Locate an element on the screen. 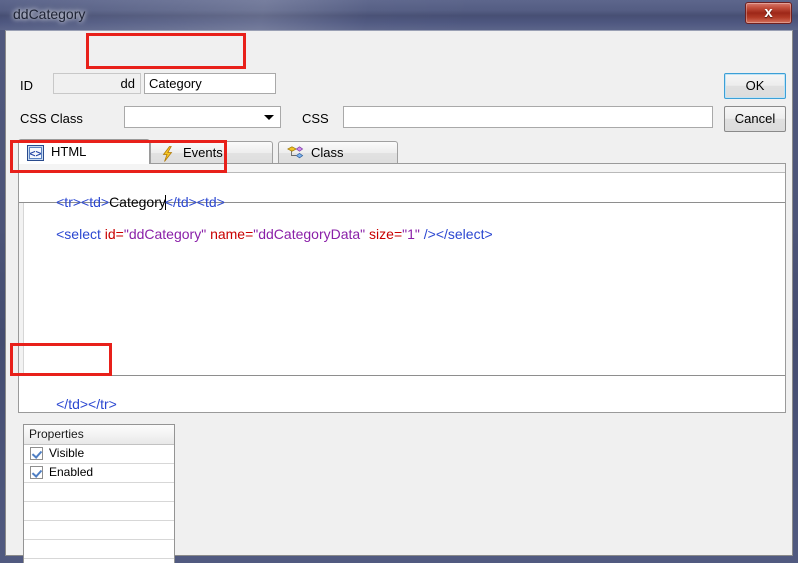 The height and width of the screenshot is (563, 798). code-token: "ddCategory" is located at coordinates (167, 234).